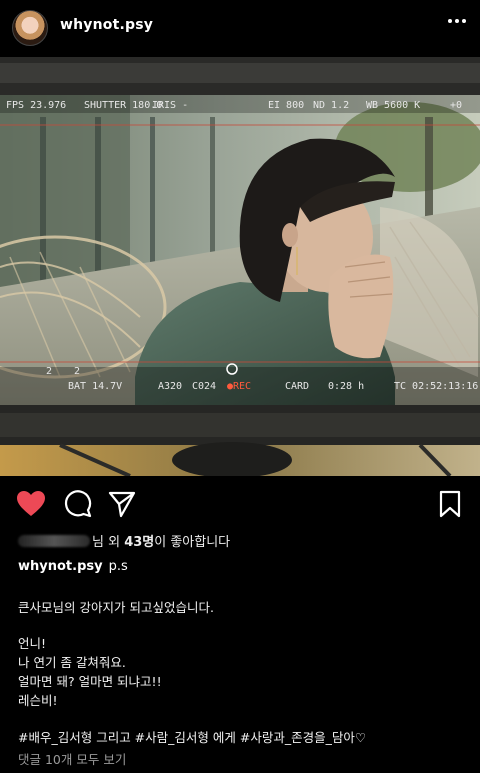  Describe the element at coordinates (90, 681) in the screenshot. I see `caption-line: 얼마면 돼? 얼마면 되냐고!!` at that location.